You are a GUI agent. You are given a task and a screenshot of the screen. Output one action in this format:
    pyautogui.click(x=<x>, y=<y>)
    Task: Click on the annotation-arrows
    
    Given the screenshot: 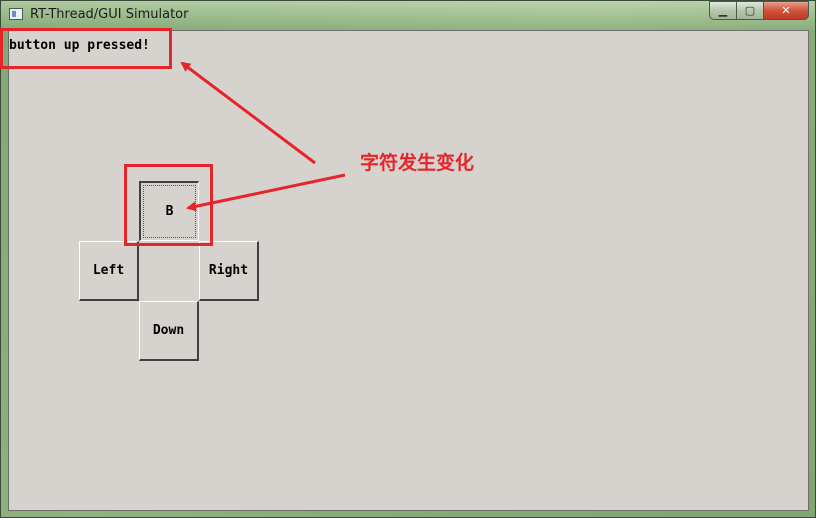 What is the action you would take?
    pyautogui.click(x=263, y=136)
    